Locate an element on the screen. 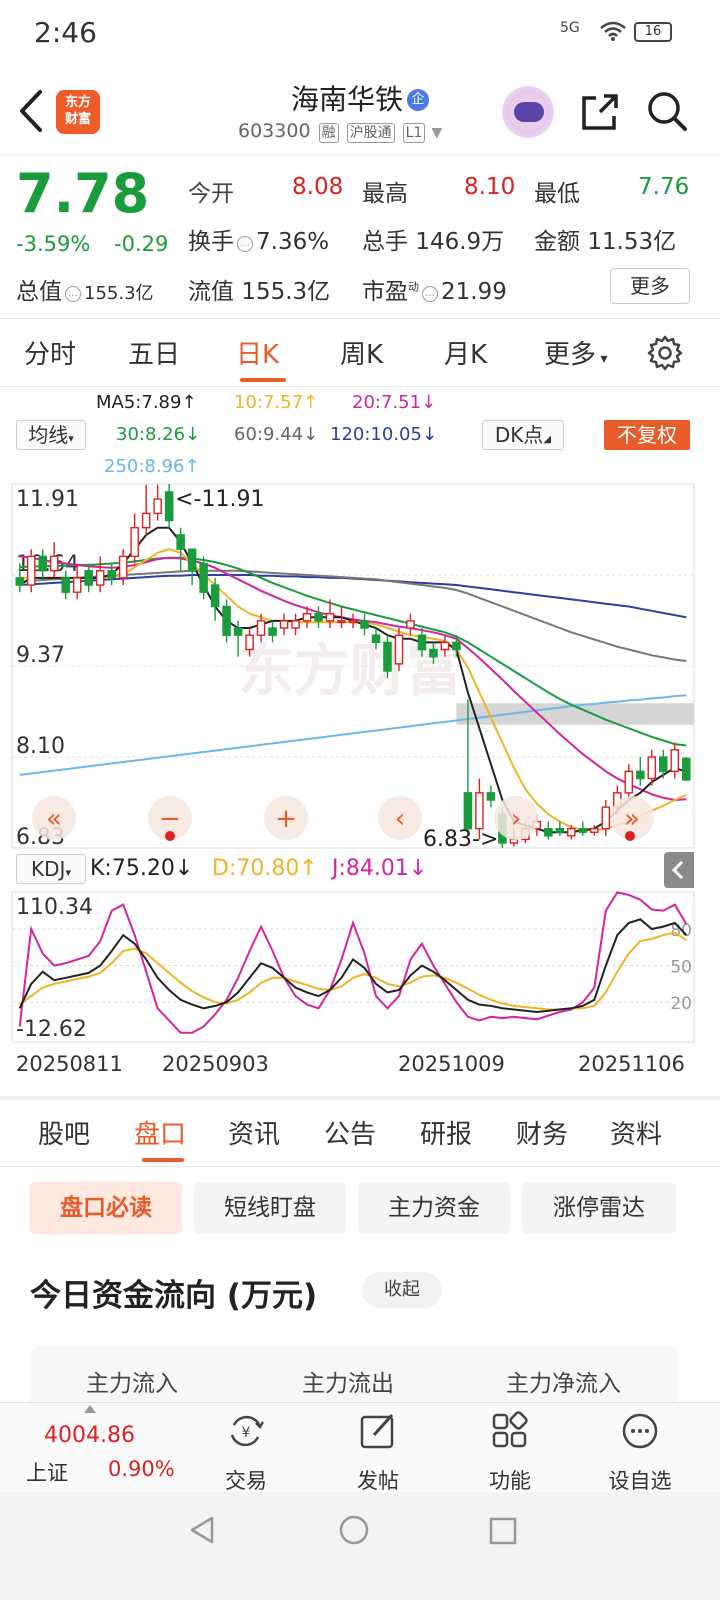 The width and height of the screenshot is (720, 1600). nav-recents-icon is located at coordinates (503, 1531).